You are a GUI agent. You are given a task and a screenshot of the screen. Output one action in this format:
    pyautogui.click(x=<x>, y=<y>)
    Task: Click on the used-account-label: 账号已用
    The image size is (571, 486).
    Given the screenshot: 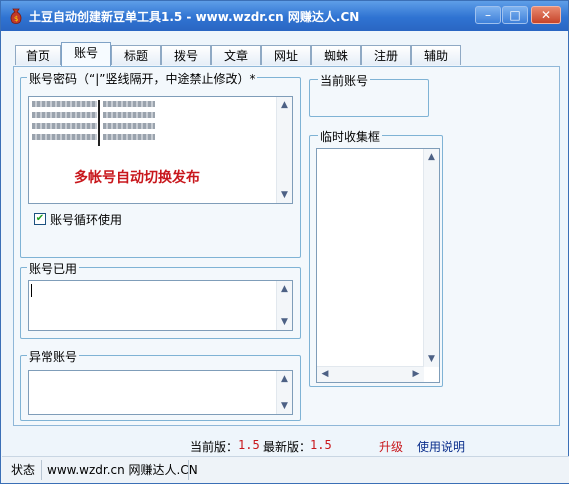 What is the action you would take?
    pyautogui.click(x=53, y=268)
    